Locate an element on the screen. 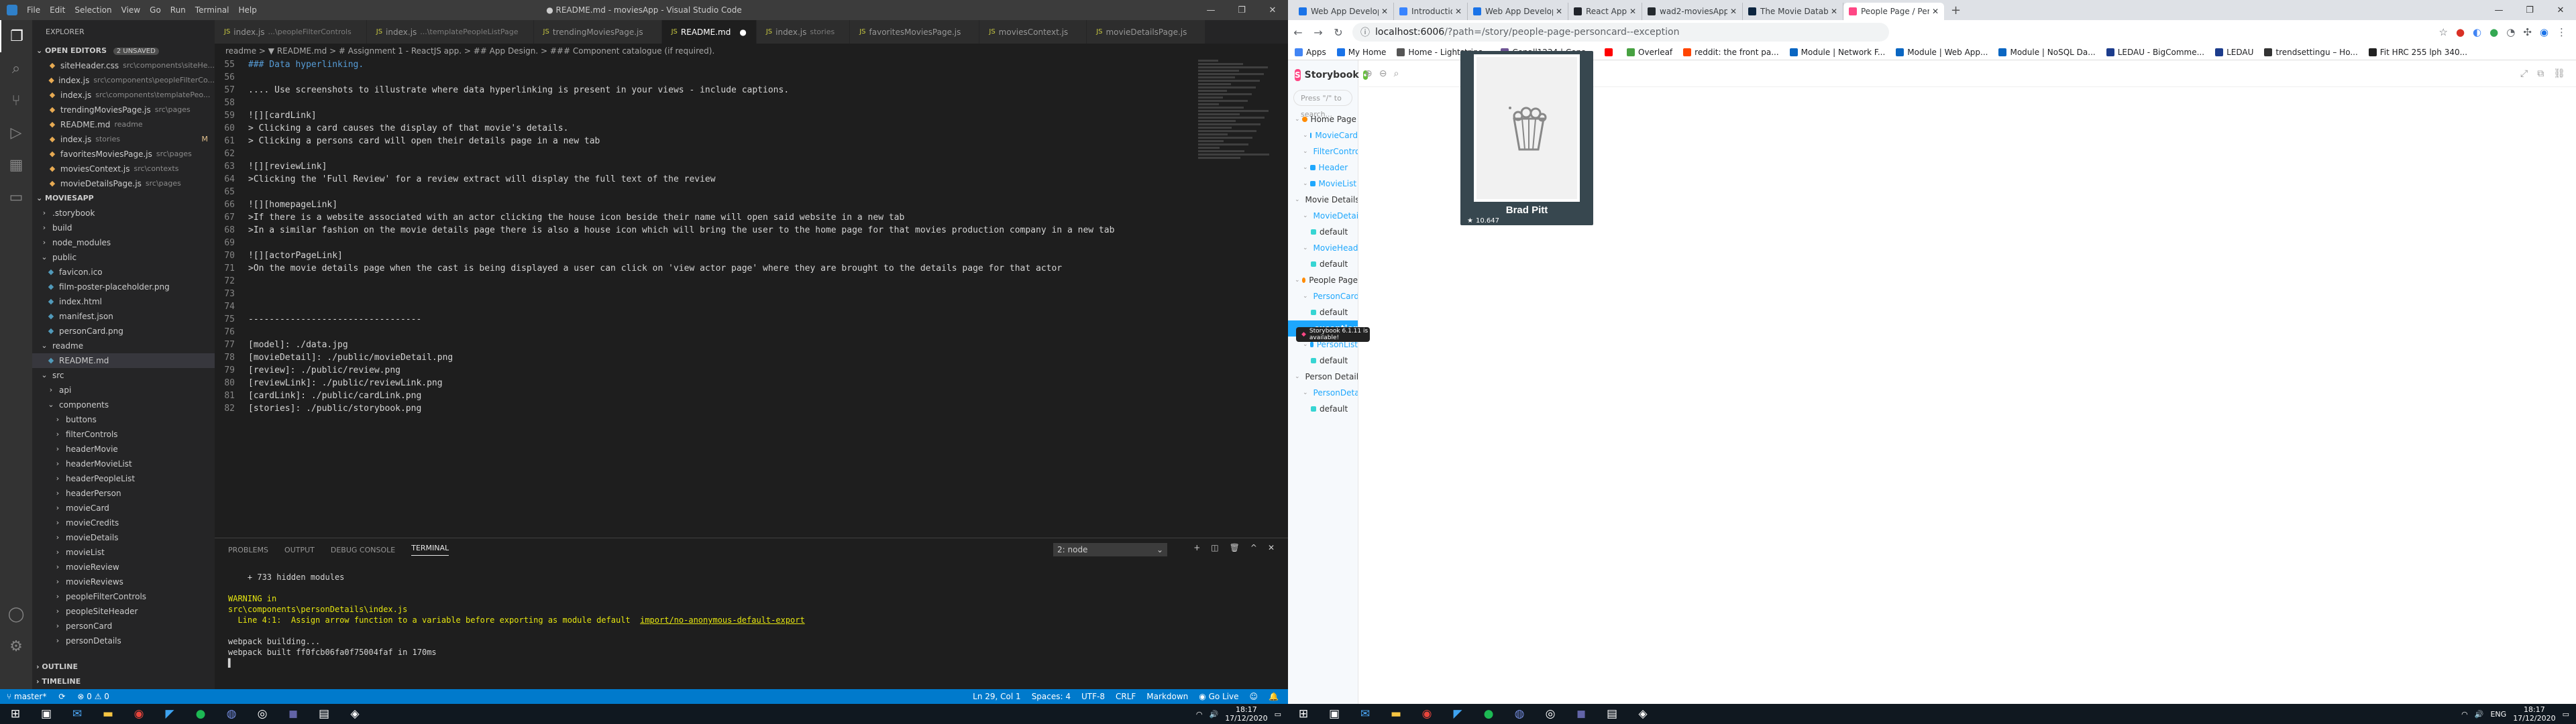  file-tree-item: › headerPeopleList is located at coordinates (123, 479).